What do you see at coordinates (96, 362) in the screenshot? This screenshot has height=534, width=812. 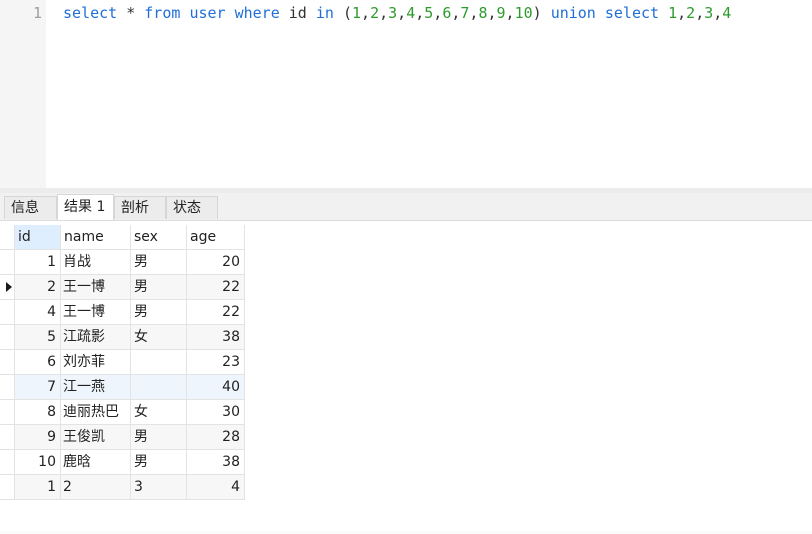 I see `cell-name: 刘亦菲` at bounding box center [96, 362].